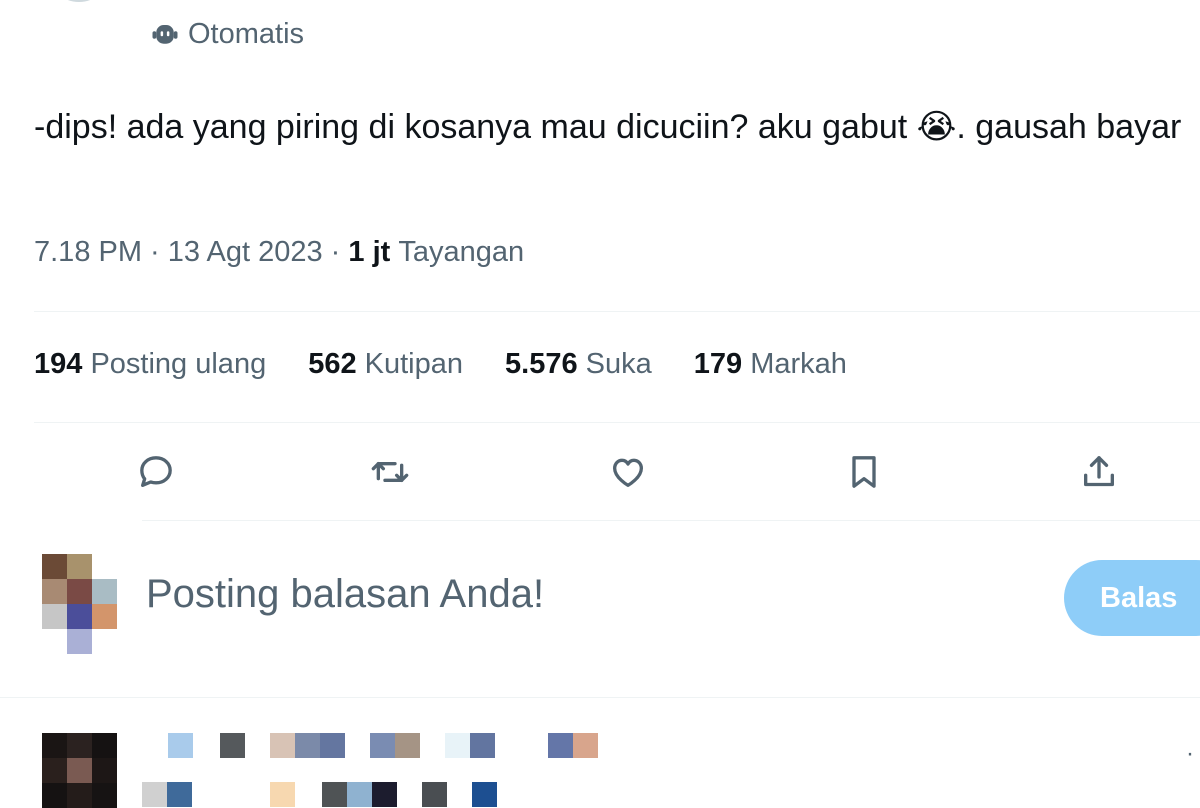  I want to click on robot-icon, so click(165, 35).